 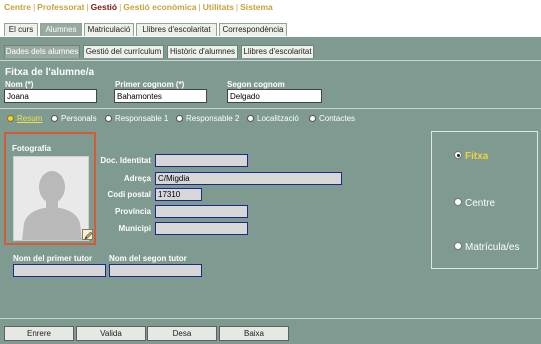 What do you see at coordinates (134, 228) in the screenshot?
I see `municipi-label: Municipi` at bounding box center [134, 228].